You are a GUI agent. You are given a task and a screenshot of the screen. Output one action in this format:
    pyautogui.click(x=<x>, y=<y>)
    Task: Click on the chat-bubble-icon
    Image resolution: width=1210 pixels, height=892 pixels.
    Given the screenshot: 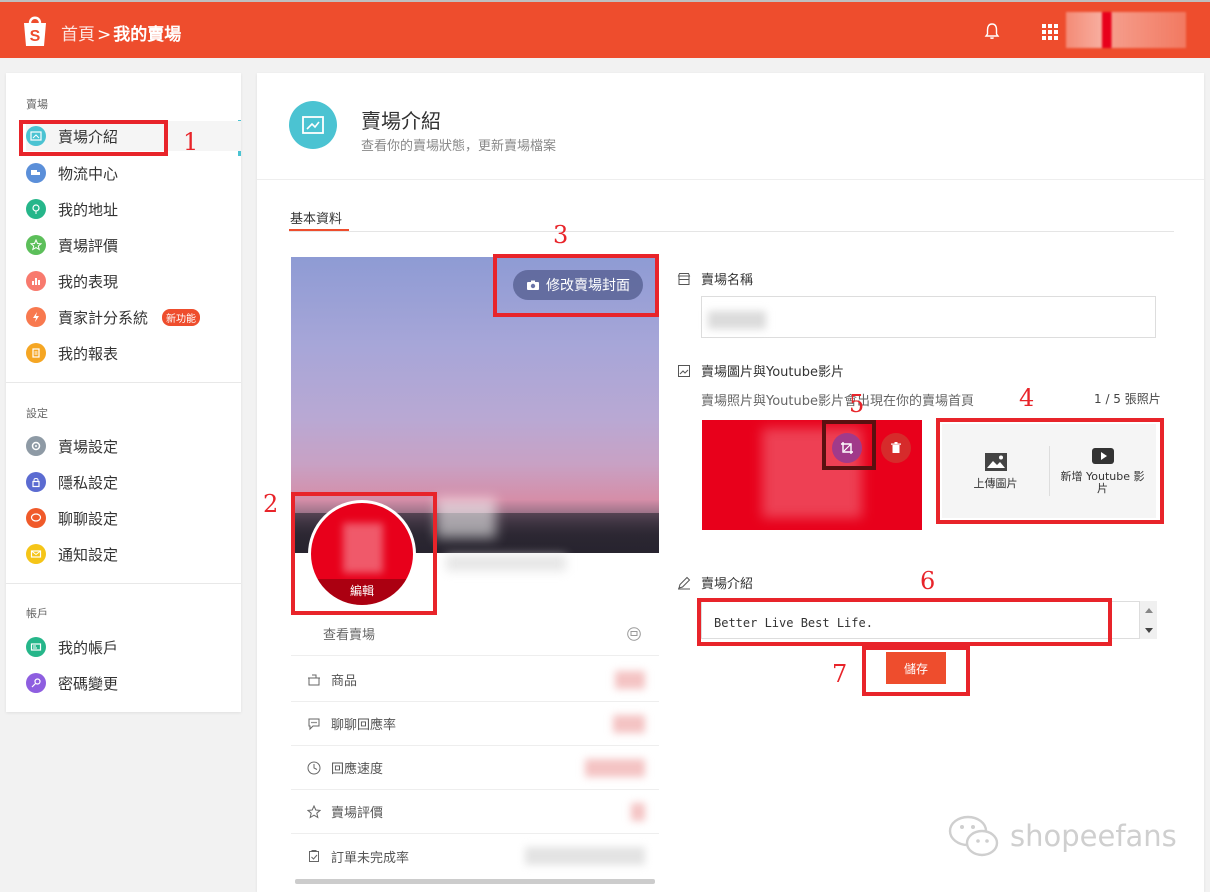 What is the action you would take?
    pyautogui.click(x=314, y=724)
    